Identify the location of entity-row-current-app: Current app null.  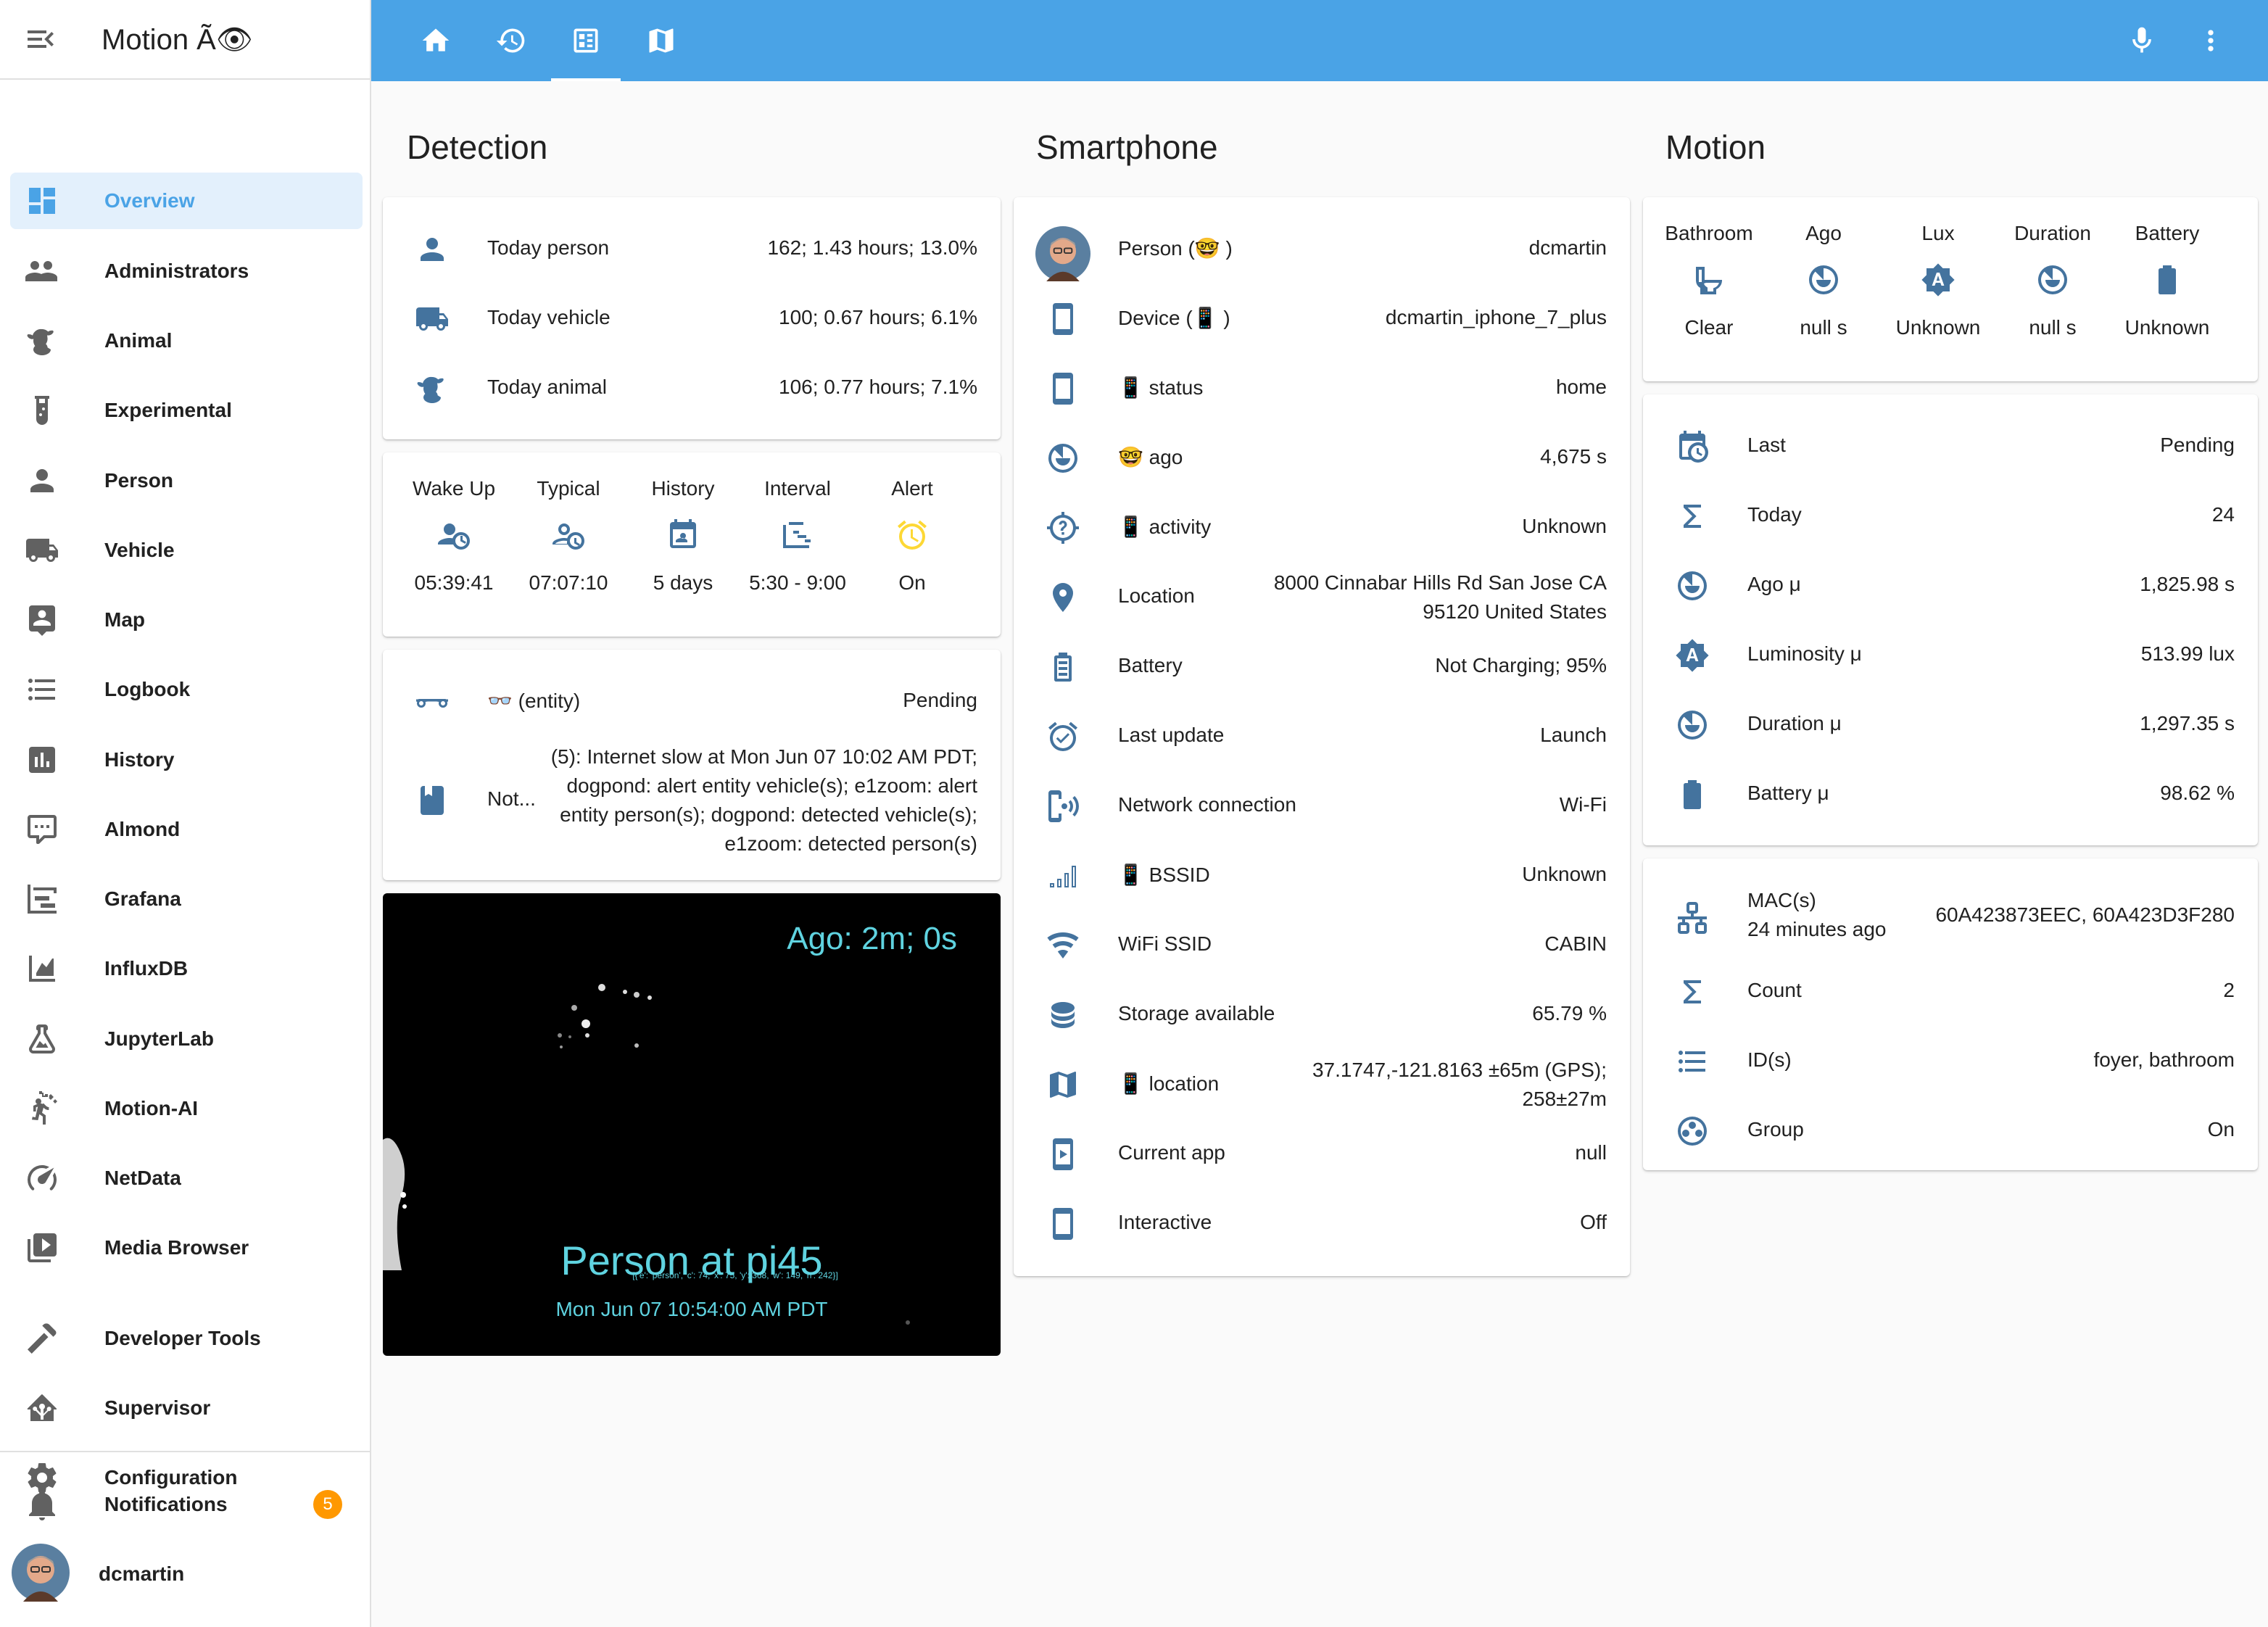
(1322, 1154).